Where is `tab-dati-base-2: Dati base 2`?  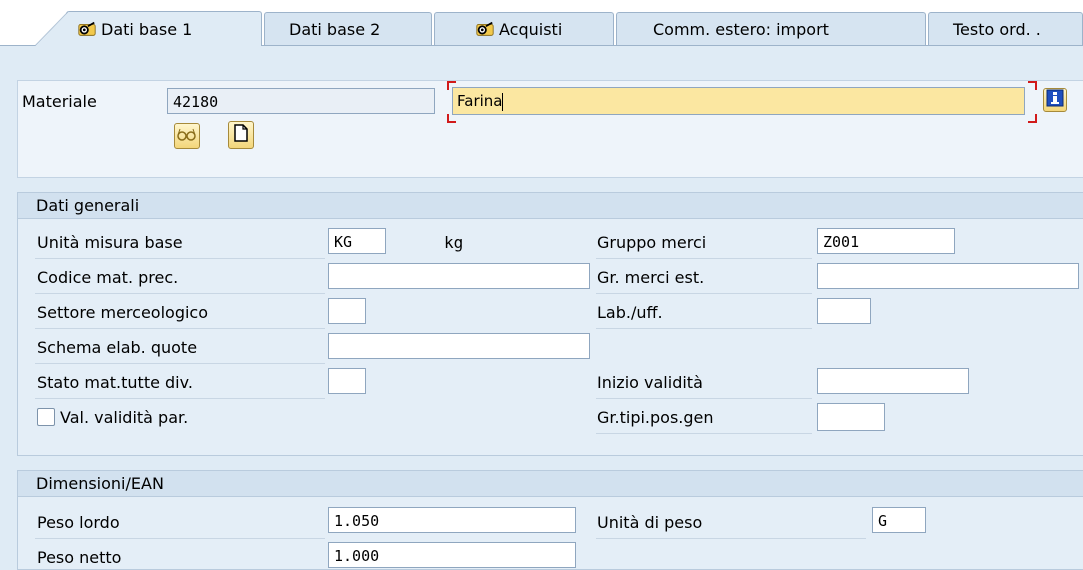
tab-dati-base-2: Dati base 2 is located at coordinates (348, 28).